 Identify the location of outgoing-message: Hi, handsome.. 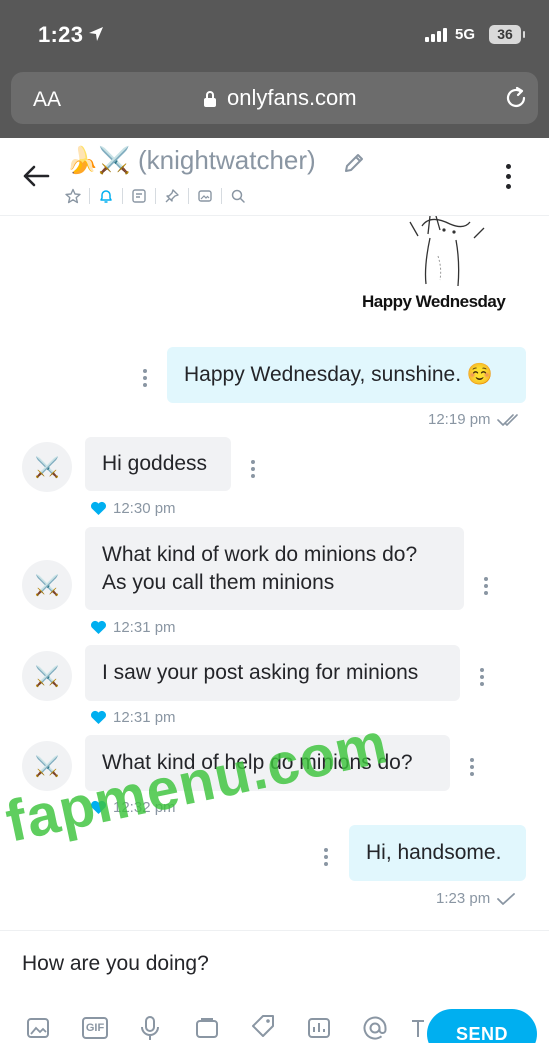
(437, 853).